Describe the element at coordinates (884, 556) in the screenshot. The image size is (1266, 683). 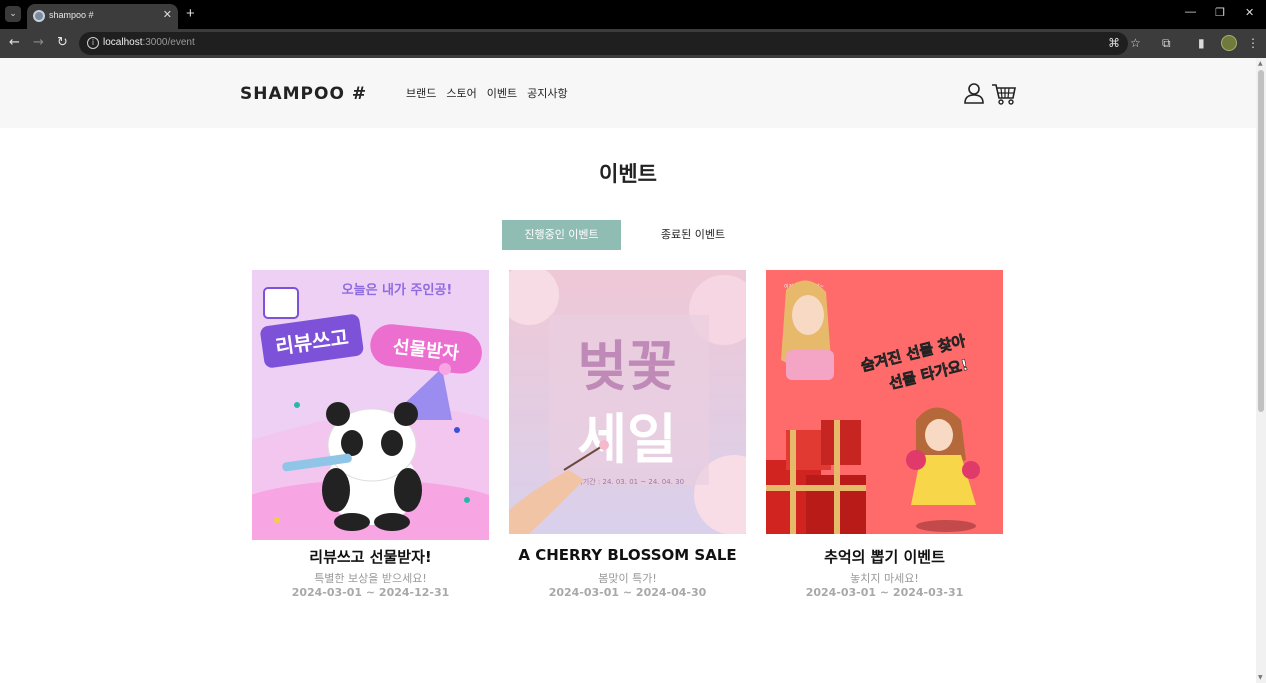
I see `event-title: 추억의 뽑기 이벤트` at that location.